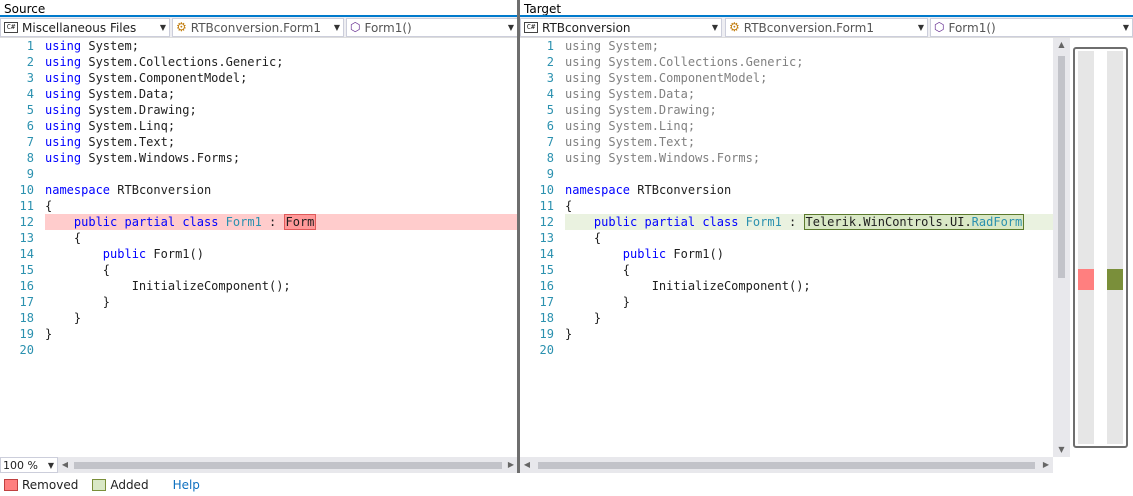 This screenshot has height=496, width=1133. I want to click on overview-added-marker, so click(1115, 279).